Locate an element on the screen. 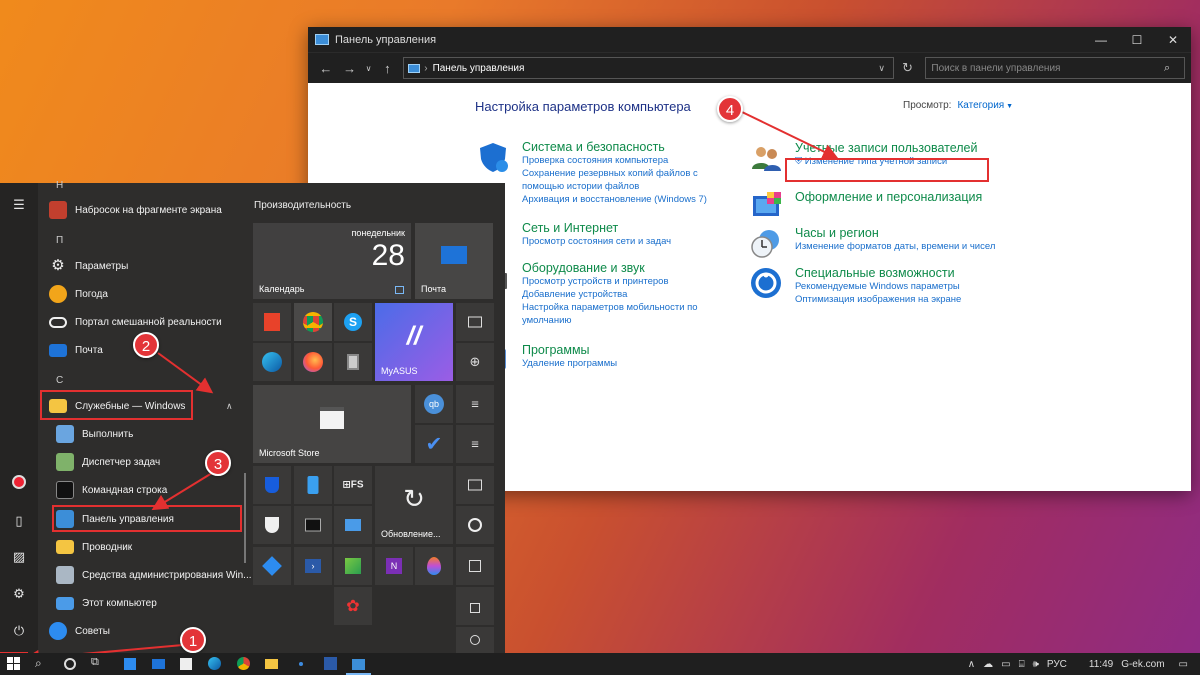 This screenshot has width=1200, height=675. search-icon: ⌕ is located at coordinates (42, 663).